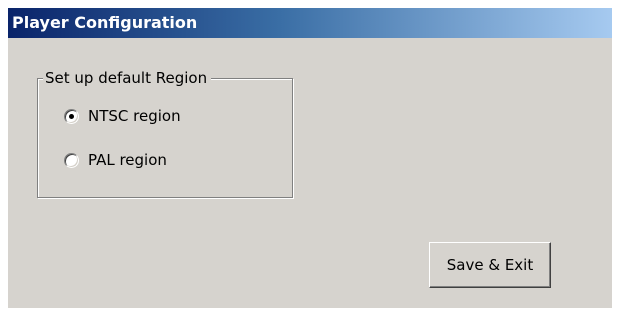 The image size is (620, 316). Describe the element at coordinates (310, 23) in the screenshot. I see `title-bar: Player Configuration` at that location.